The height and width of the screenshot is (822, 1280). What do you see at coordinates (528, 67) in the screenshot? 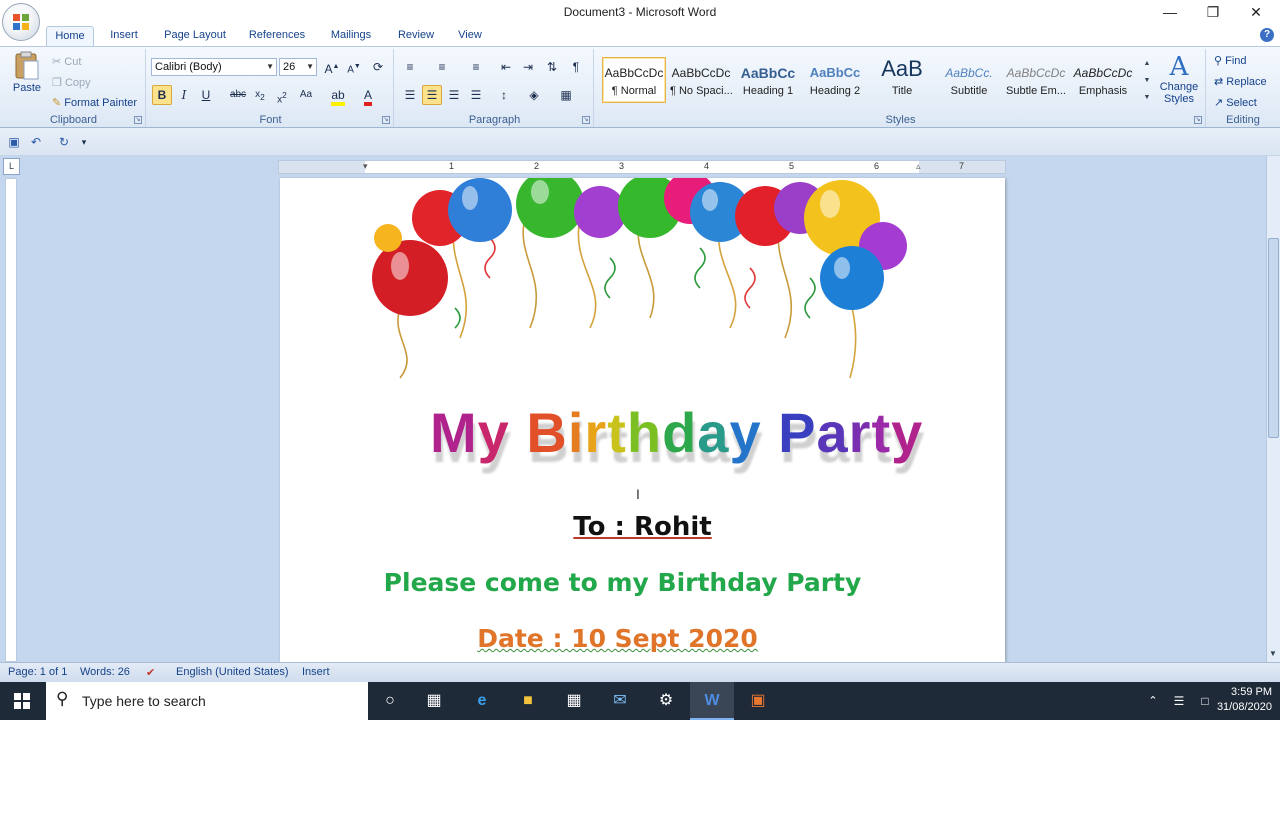
I see `increase-indent-icon: ⇥` at bounding box center [528, 67].